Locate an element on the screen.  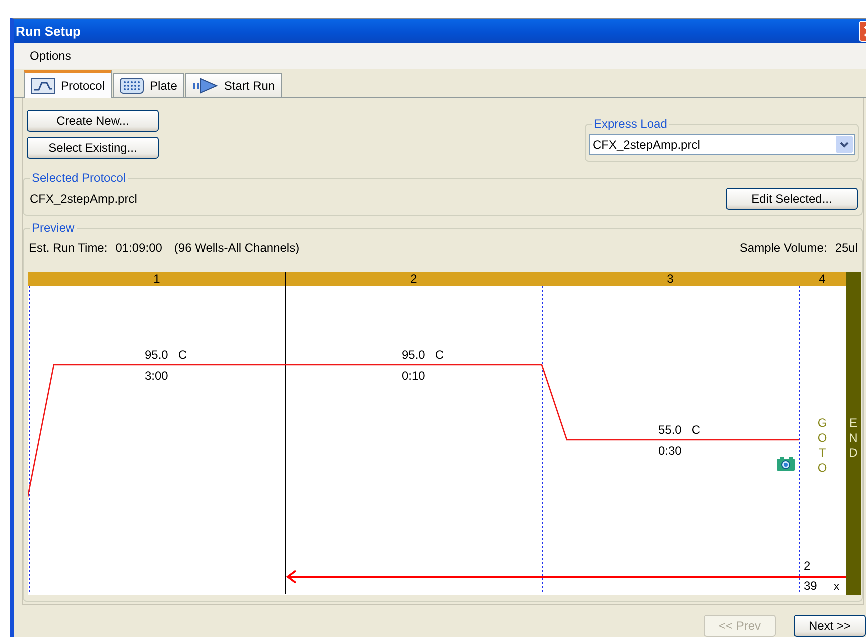
step-number: 1 is located at coordinates (157, 279).